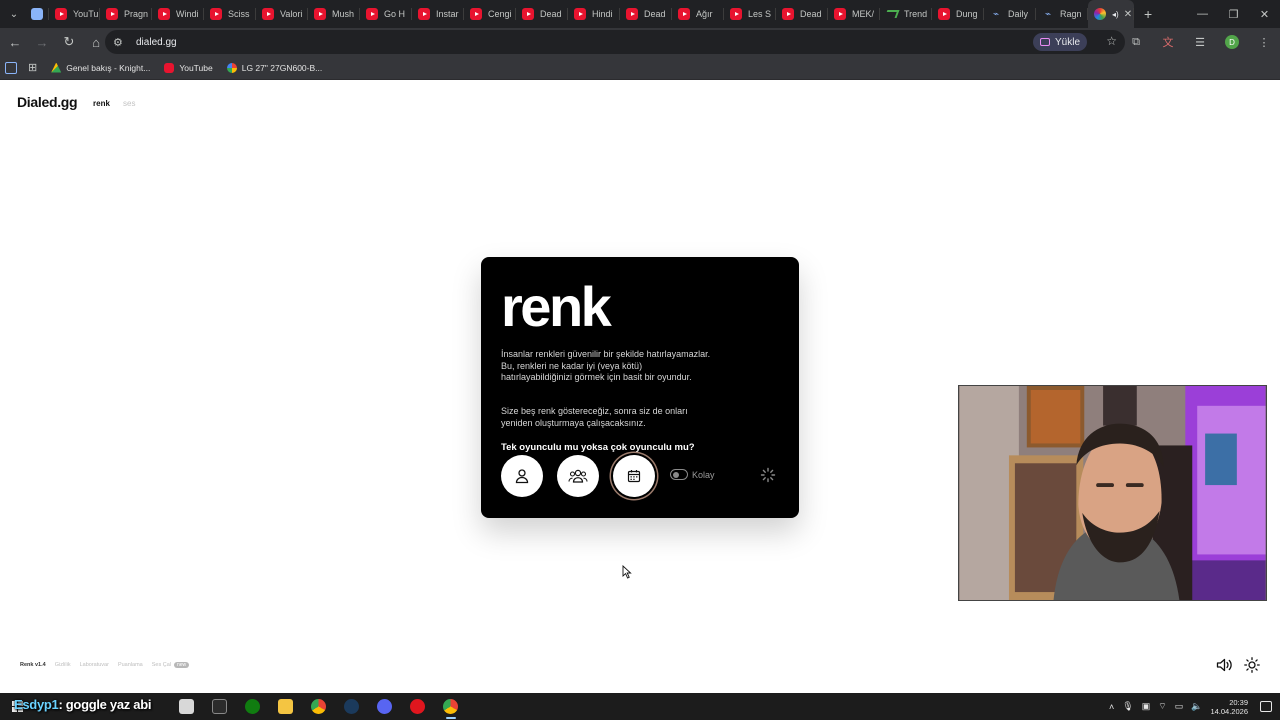 This screenshot has height=720, width=1280. What do you see at coordinates (129, 103) in the screenshot?
I see `nav-ses: ses` at bounding box center [129, 103].